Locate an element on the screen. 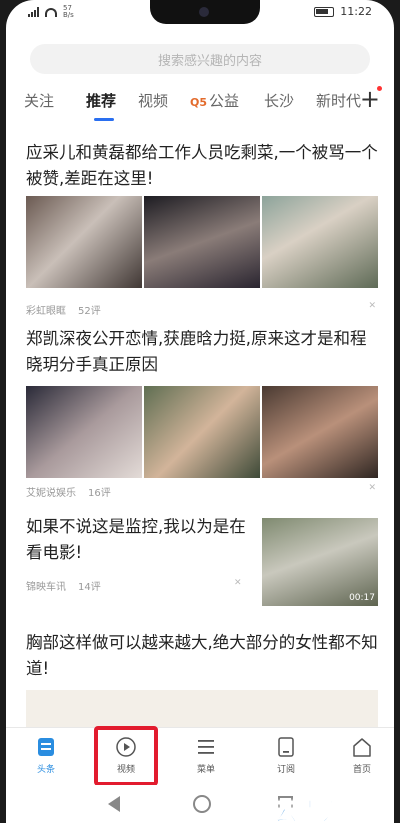  article-meta: 彩虹眼眶 52评 is located at coordinates (63, 309).